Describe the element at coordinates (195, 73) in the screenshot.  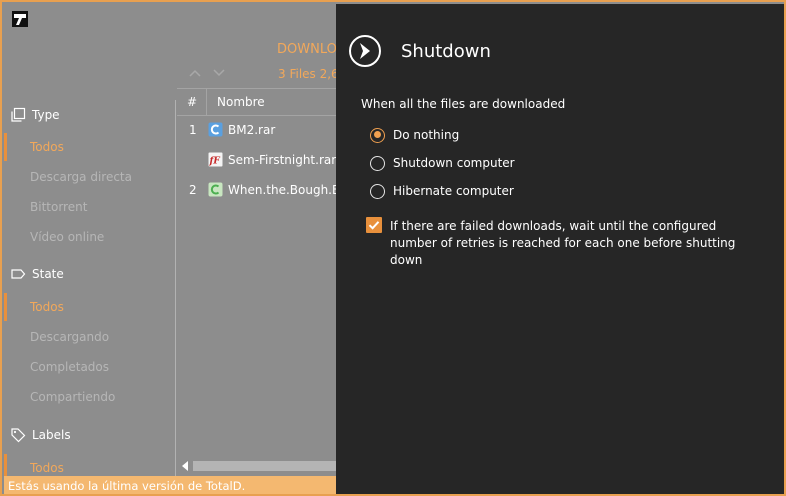
I see `chevron-up-icon` at that location.